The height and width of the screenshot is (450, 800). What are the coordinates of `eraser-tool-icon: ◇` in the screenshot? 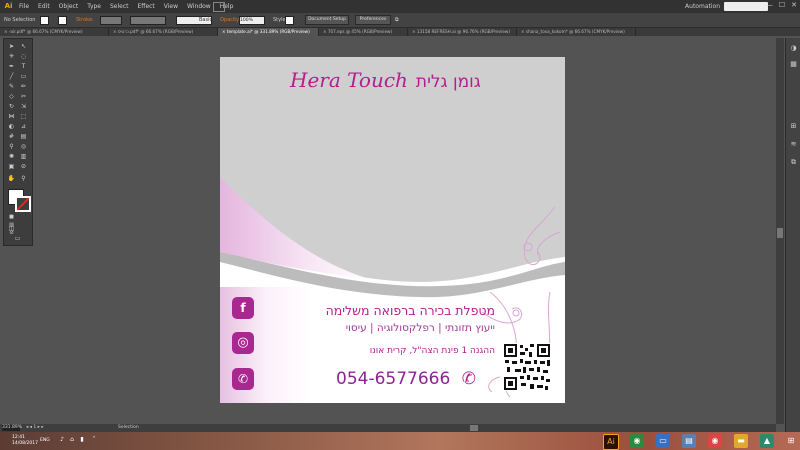 It's located at (11, 97).